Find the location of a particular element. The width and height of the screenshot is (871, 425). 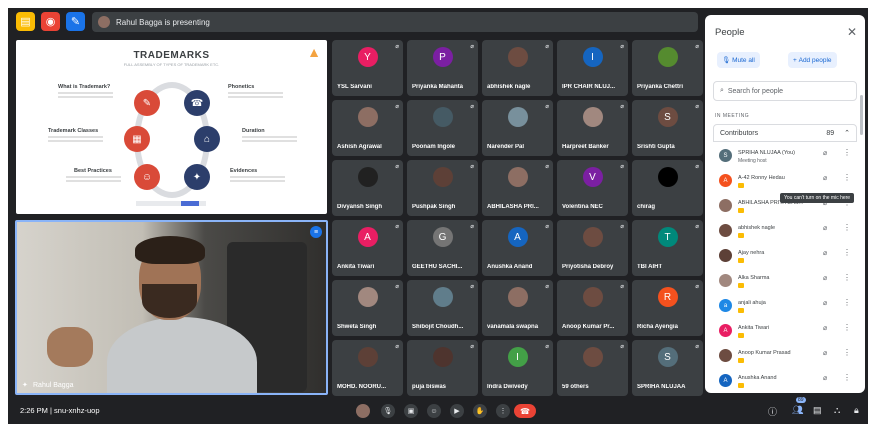

participant-name: Narender Pal is located at coordinates (506, 147).